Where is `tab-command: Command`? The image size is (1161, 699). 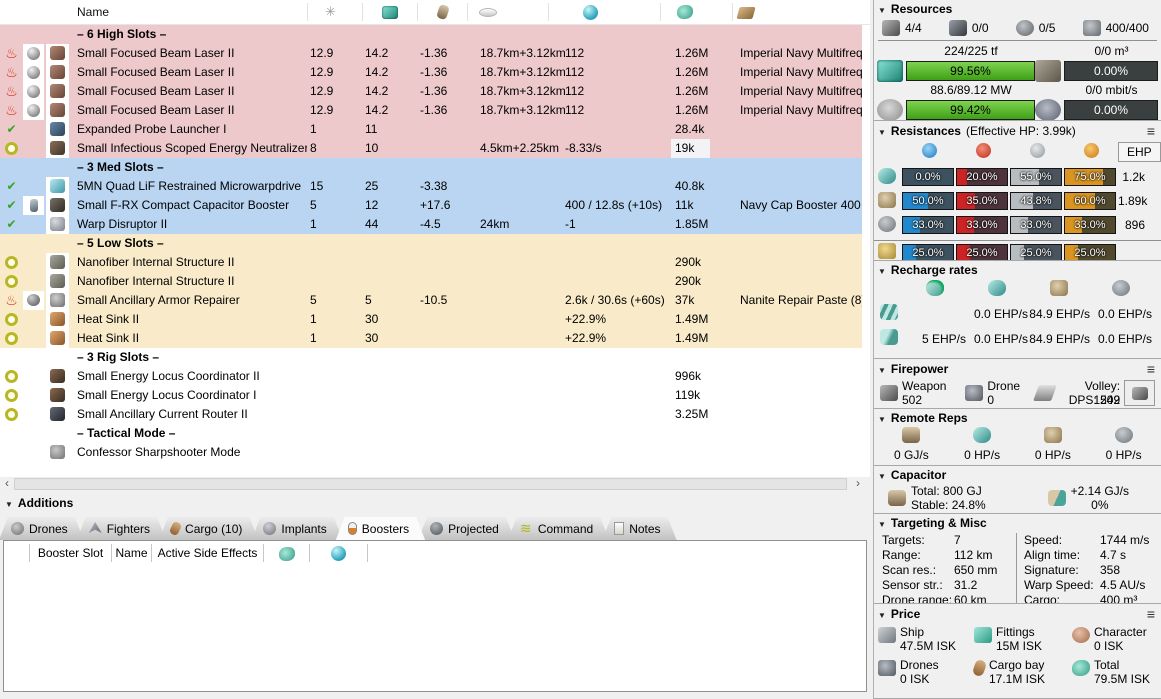
tab-command: Command is located at coordinates (558, 528).